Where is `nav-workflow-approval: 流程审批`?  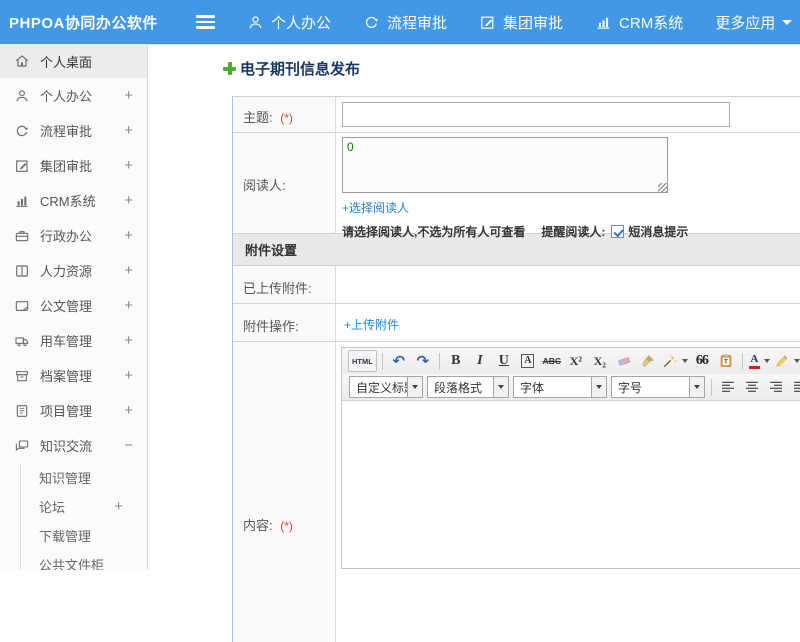
nav-workflow-approval: 流程审批 is located at coordinates (405, 22).